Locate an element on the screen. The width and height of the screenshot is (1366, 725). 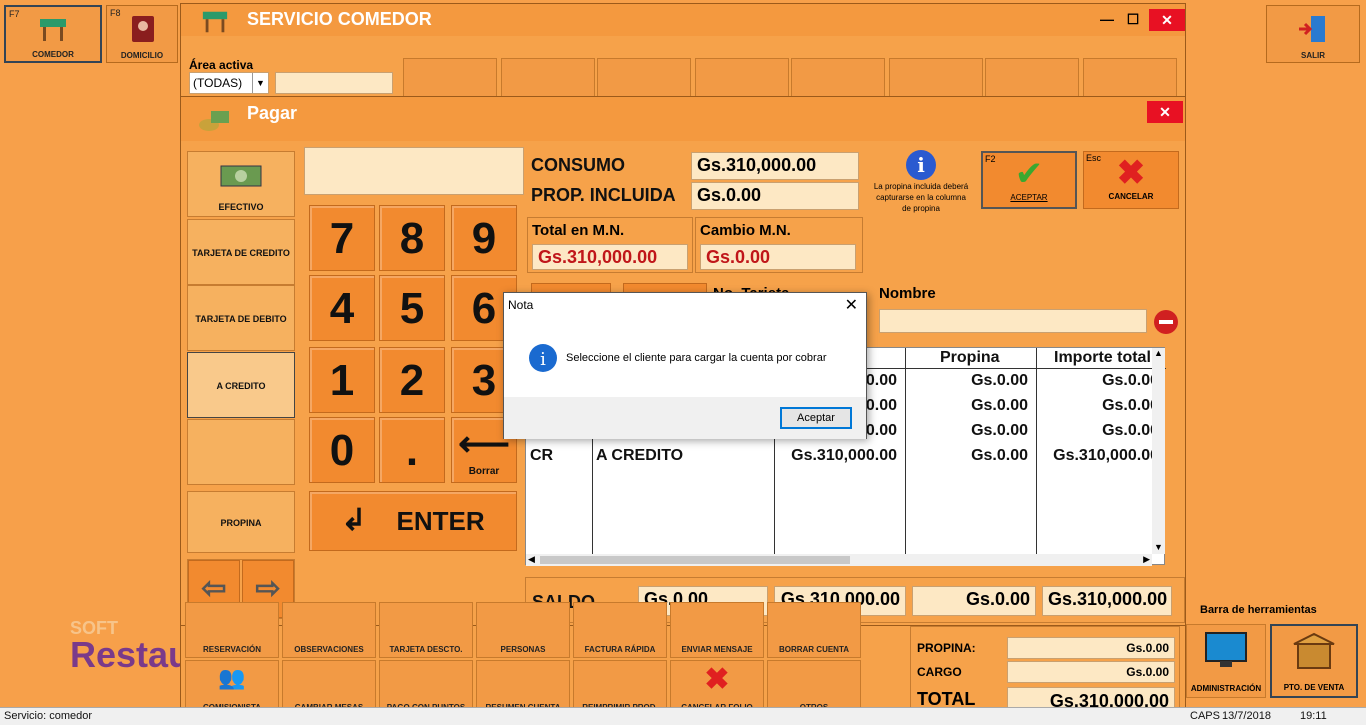
reservacion-button: RESERVACIÓN is located at coordinates (232, 630).